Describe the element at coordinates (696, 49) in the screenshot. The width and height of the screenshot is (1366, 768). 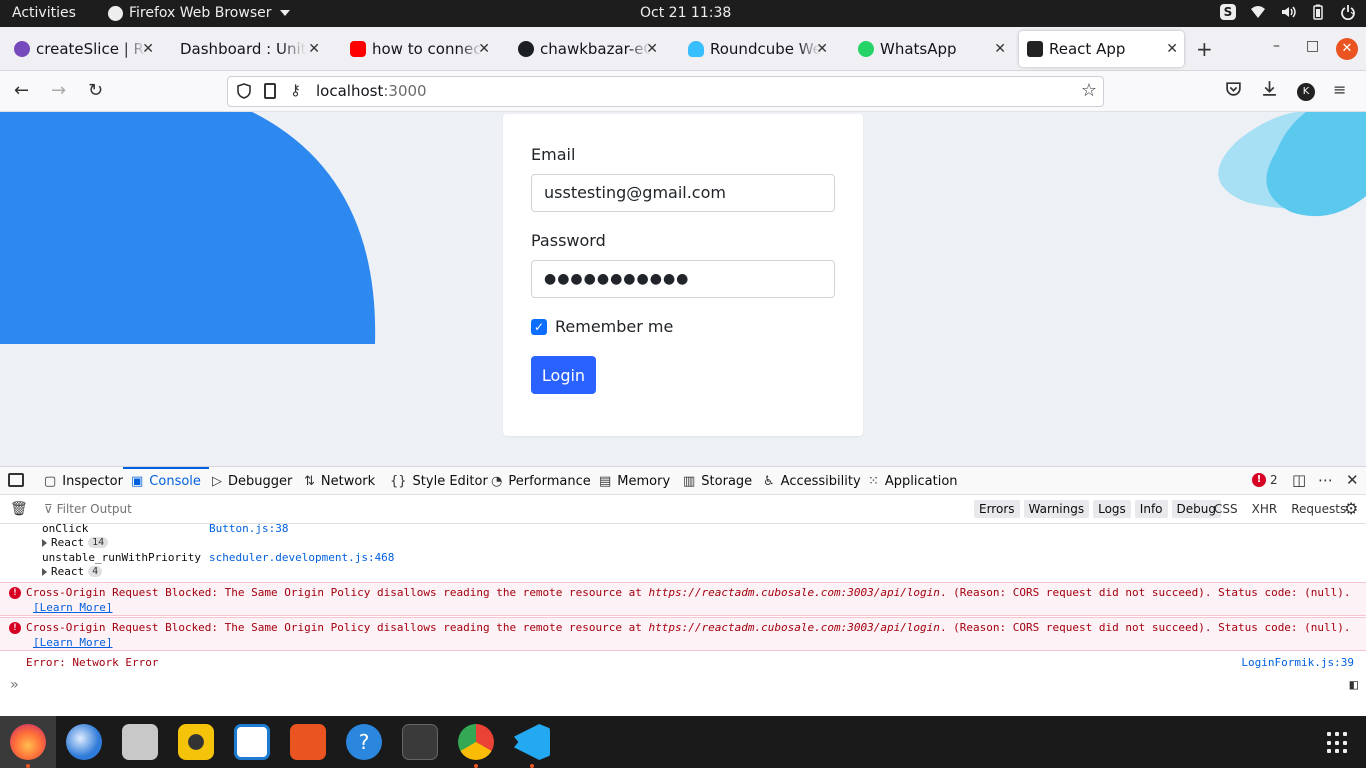
I see `roundcube-icon` at that location.